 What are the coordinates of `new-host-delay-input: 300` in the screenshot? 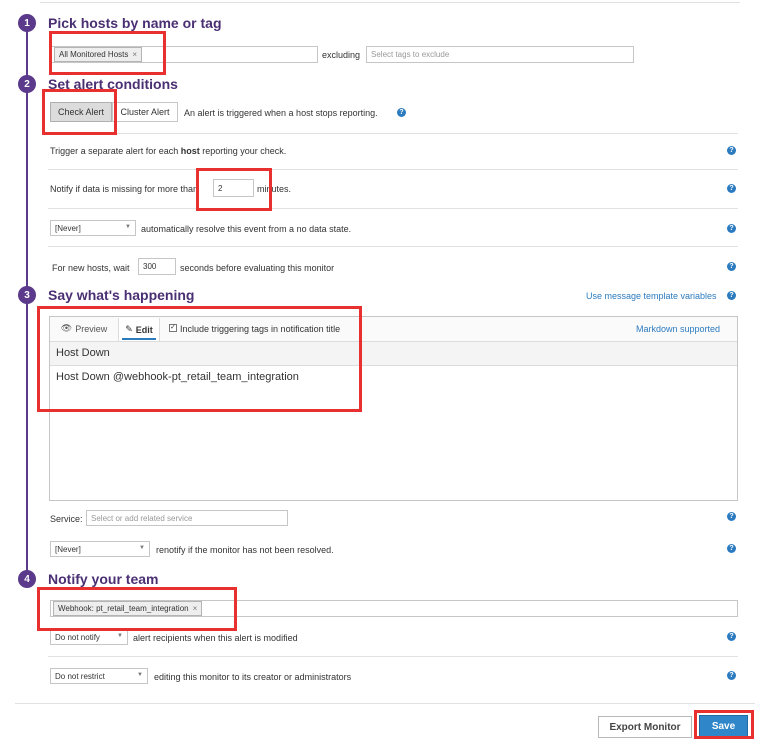 It's located at (157, 266).